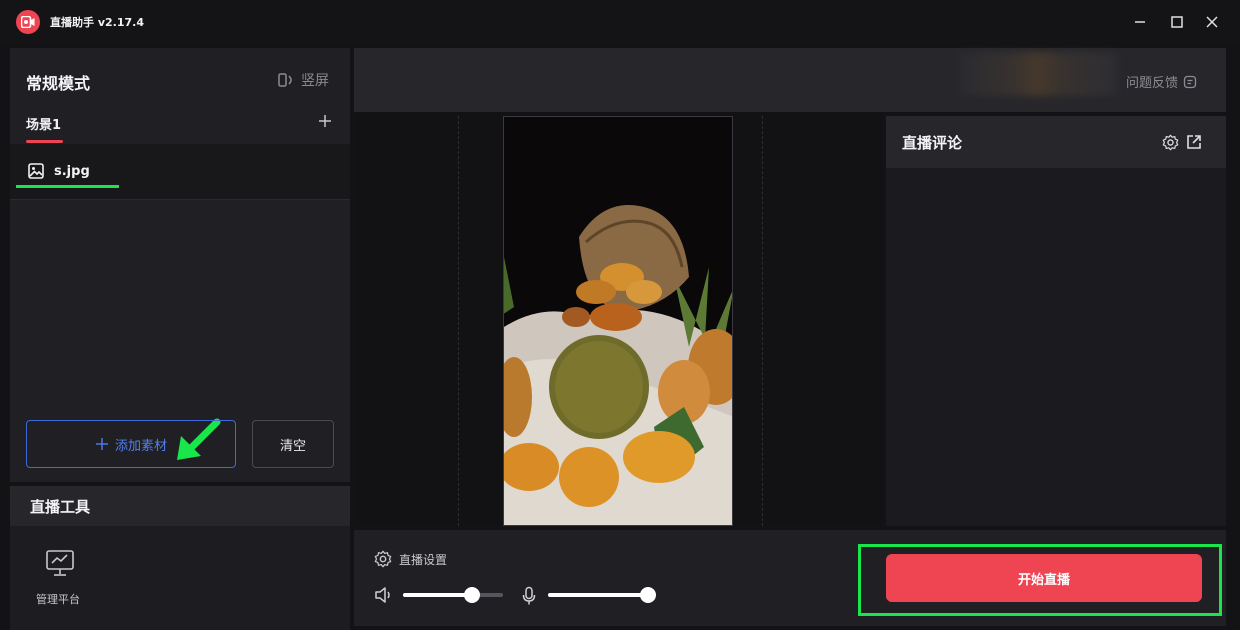 The image size is (1240, 630). Describe the element at coordinates (58, 599) in the screenshot. I see `tool-label: 管理平台` at that location.